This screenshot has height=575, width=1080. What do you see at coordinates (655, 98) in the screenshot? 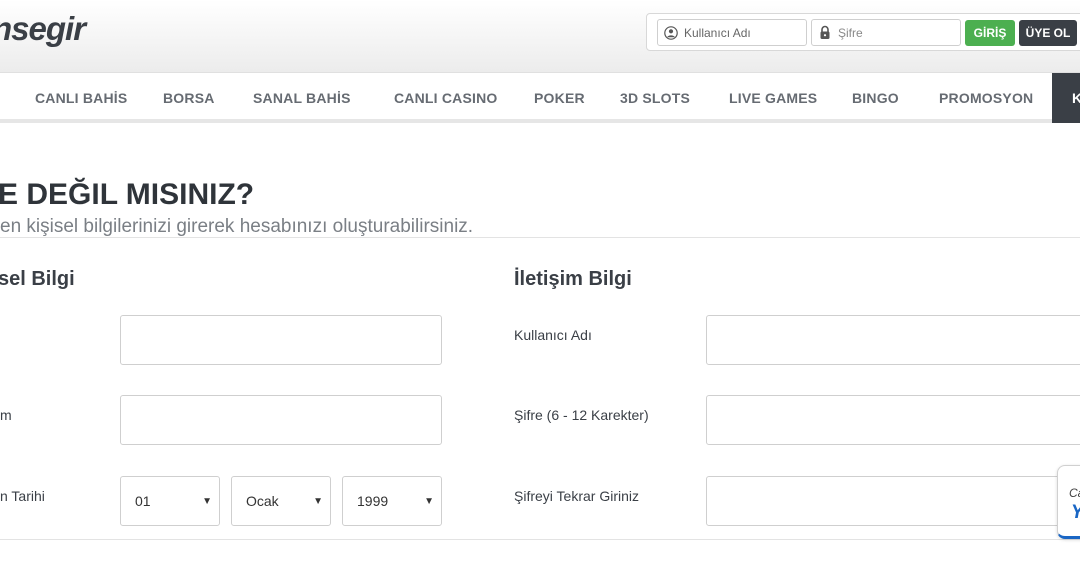
I see `nav-item-3d-slots: 3D SLOTS` at bounding box center [655, 98].